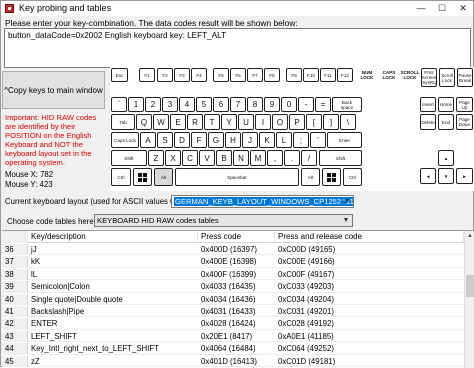 The height and width of the screenshot is (368, 474). I want to click on table-row: 36 jJ 0x400D (16397) 0xC00D (49165), so click(233, 250).